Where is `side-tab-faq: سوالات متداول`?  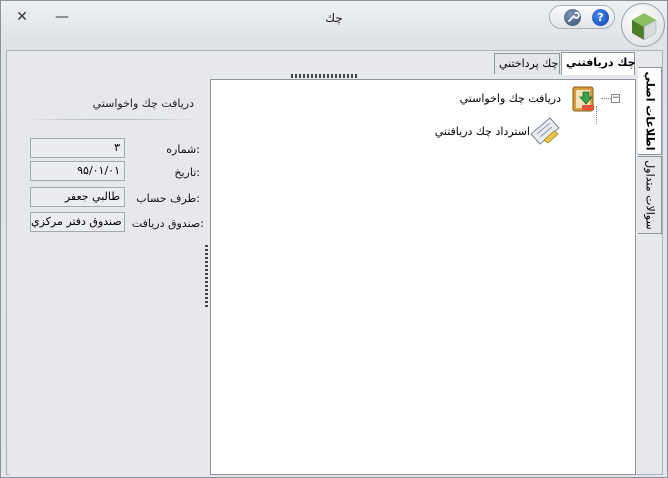
side-tab-faq: سوالات متداول is located at coordinates (650, 195).